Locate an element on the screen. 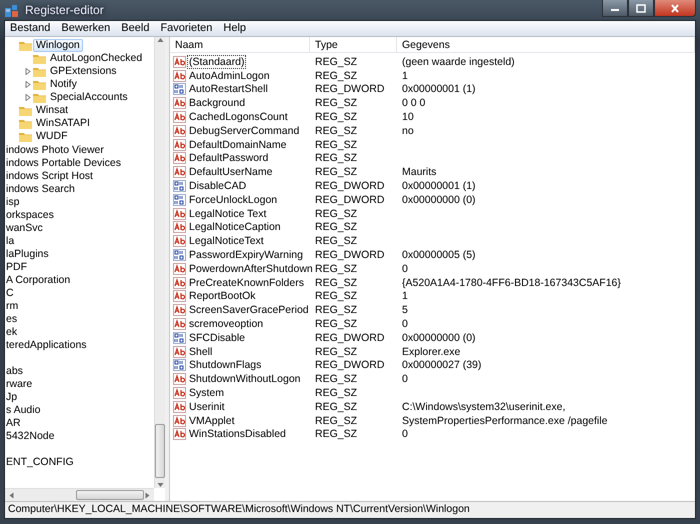 This screenshot has width=700, height=524. tree-item: teredApplications is located at coordinates (46, 344).